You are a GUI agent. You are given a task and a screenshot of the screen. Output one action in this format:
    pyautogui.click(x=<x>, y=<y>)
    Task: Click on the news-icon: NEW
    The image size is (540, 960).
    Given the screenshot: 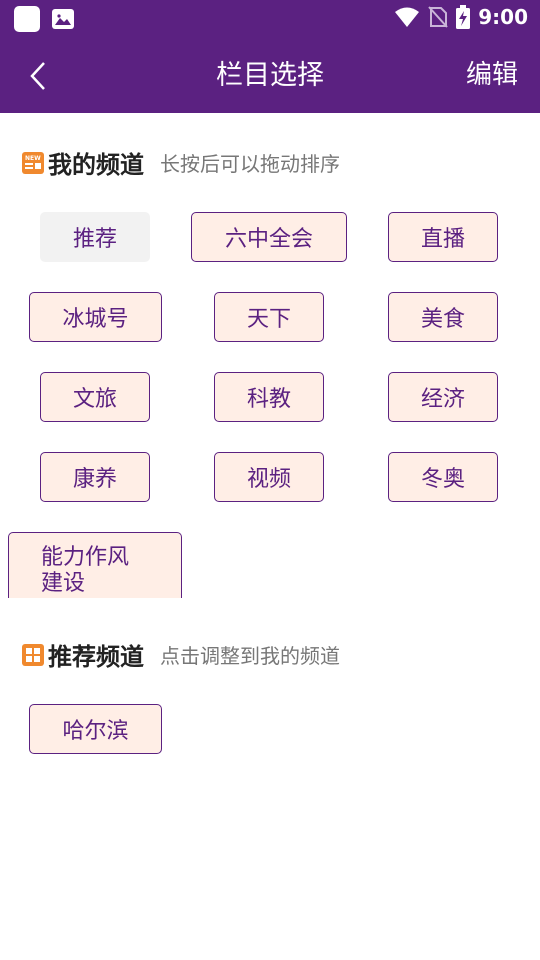 What is the action you would take?
    pyautogui.click(x=33, y=162)
    